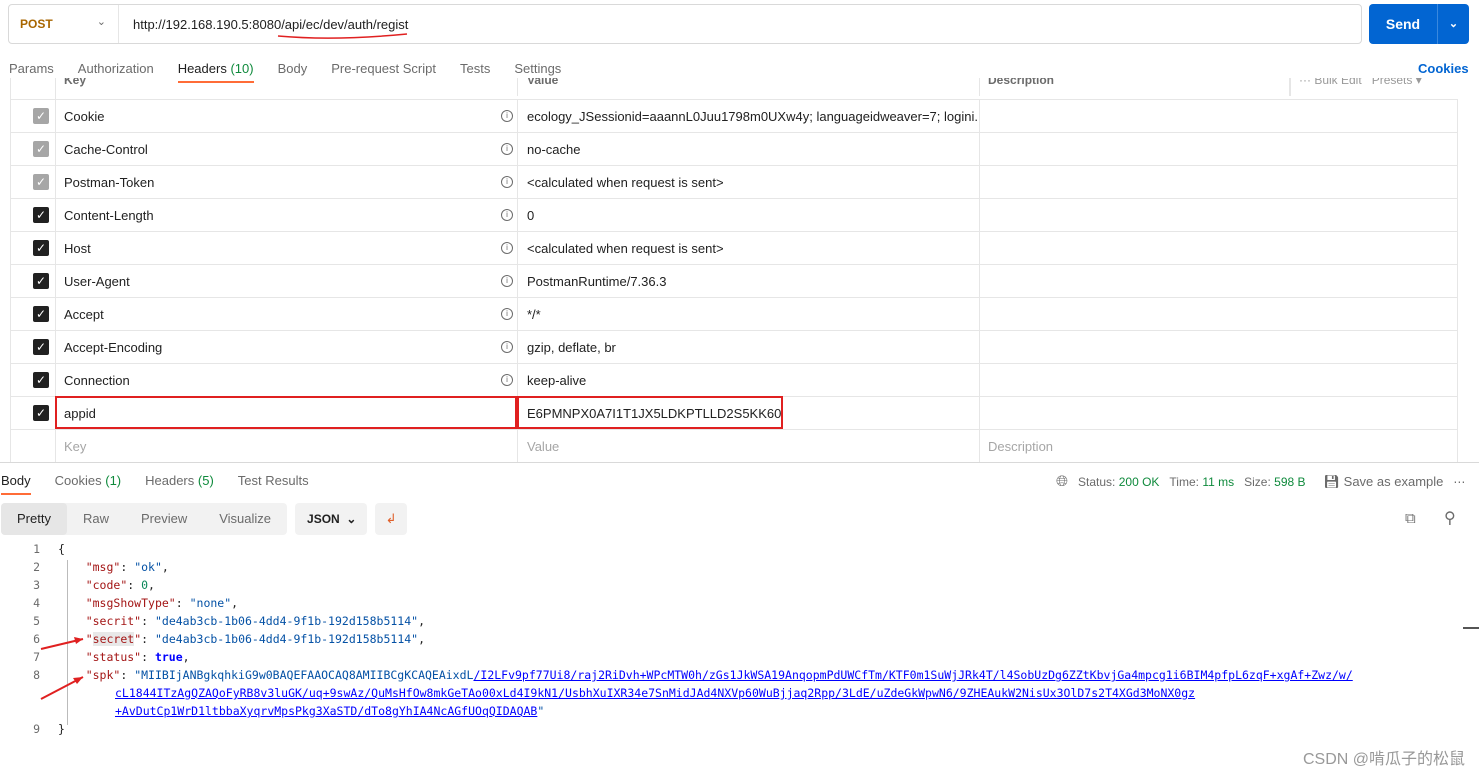 This screenshot has height=775, width=1479. Describe the element at coordinates (287, 347) in the screenshot. I see `header-key: Accept-Encoding i` at that location.